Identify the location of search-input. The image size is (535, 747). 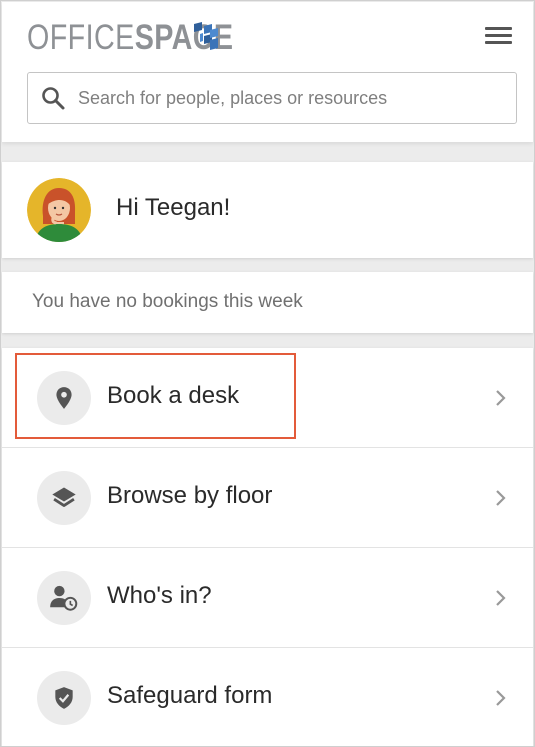
(297, 98).